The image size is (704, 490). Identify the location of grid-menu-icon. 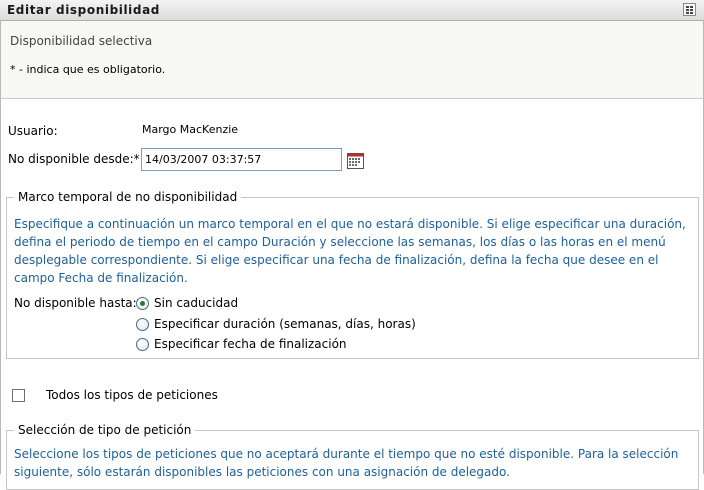
(689, 9).